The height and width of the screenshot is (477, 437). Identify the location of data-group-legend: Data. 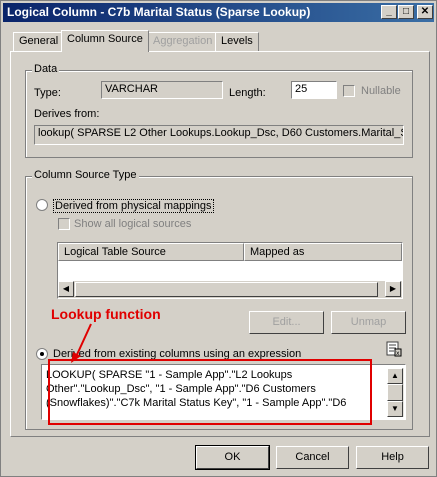
(46, 69).